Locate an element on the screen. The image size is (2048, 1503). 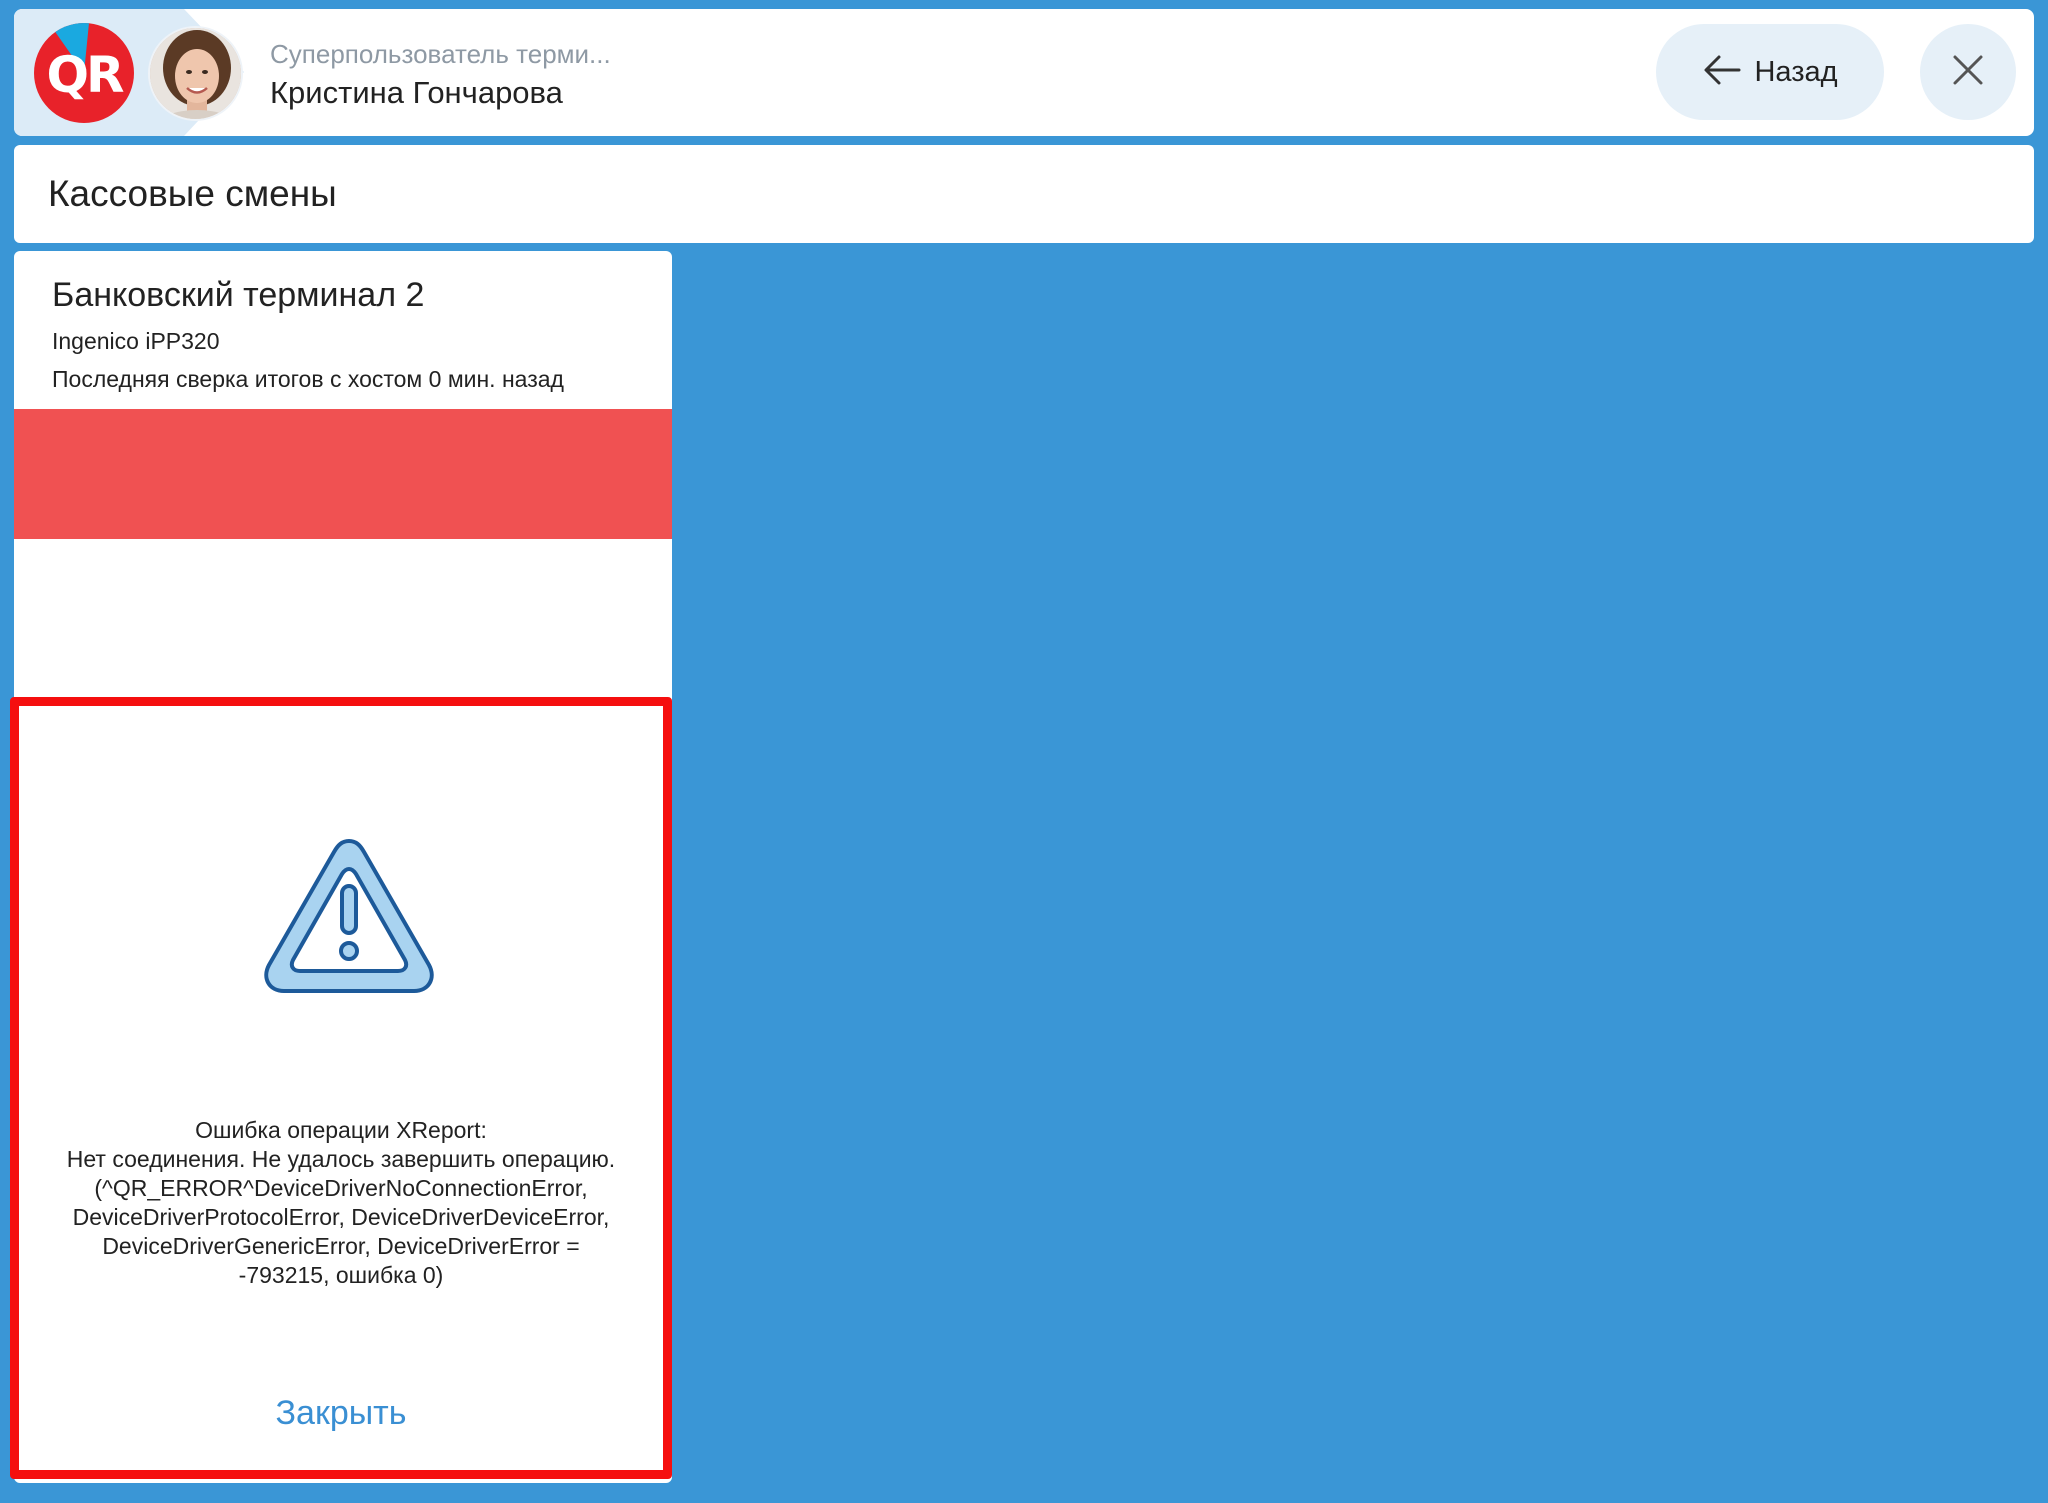
qr-logo: QR is located at coordinates (84, 73).